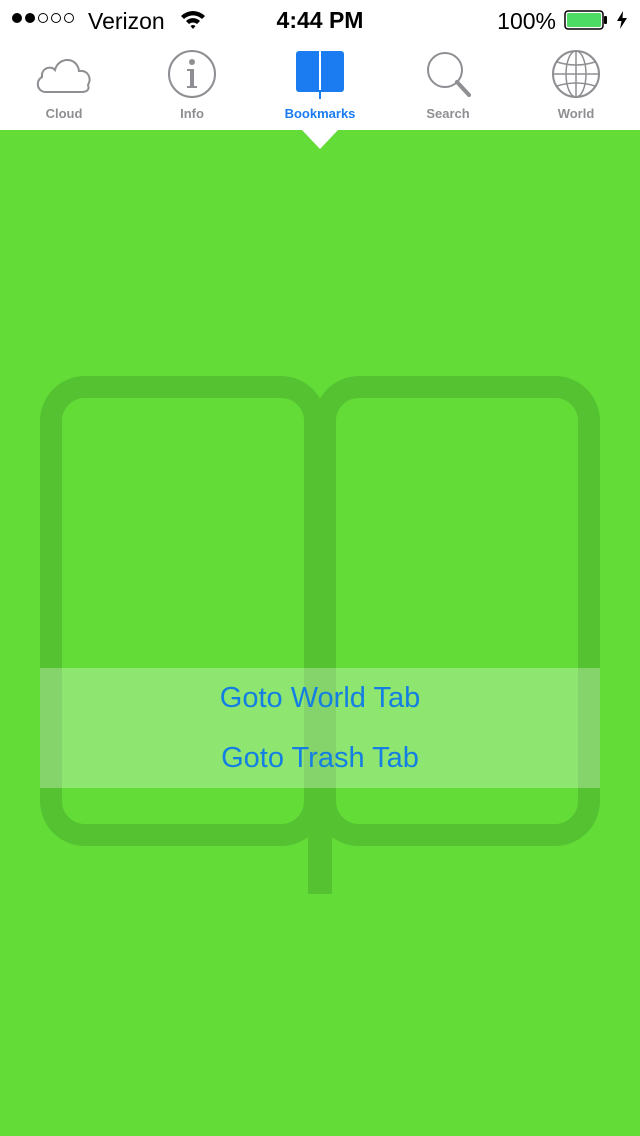 The height and width of the screenshot is (1136, 640). What do you see at coordinates (320, 758) in the screenshot?
I see `goto-trash-tab-button: Goto Trash Tab` at bounding box center [320, 758].